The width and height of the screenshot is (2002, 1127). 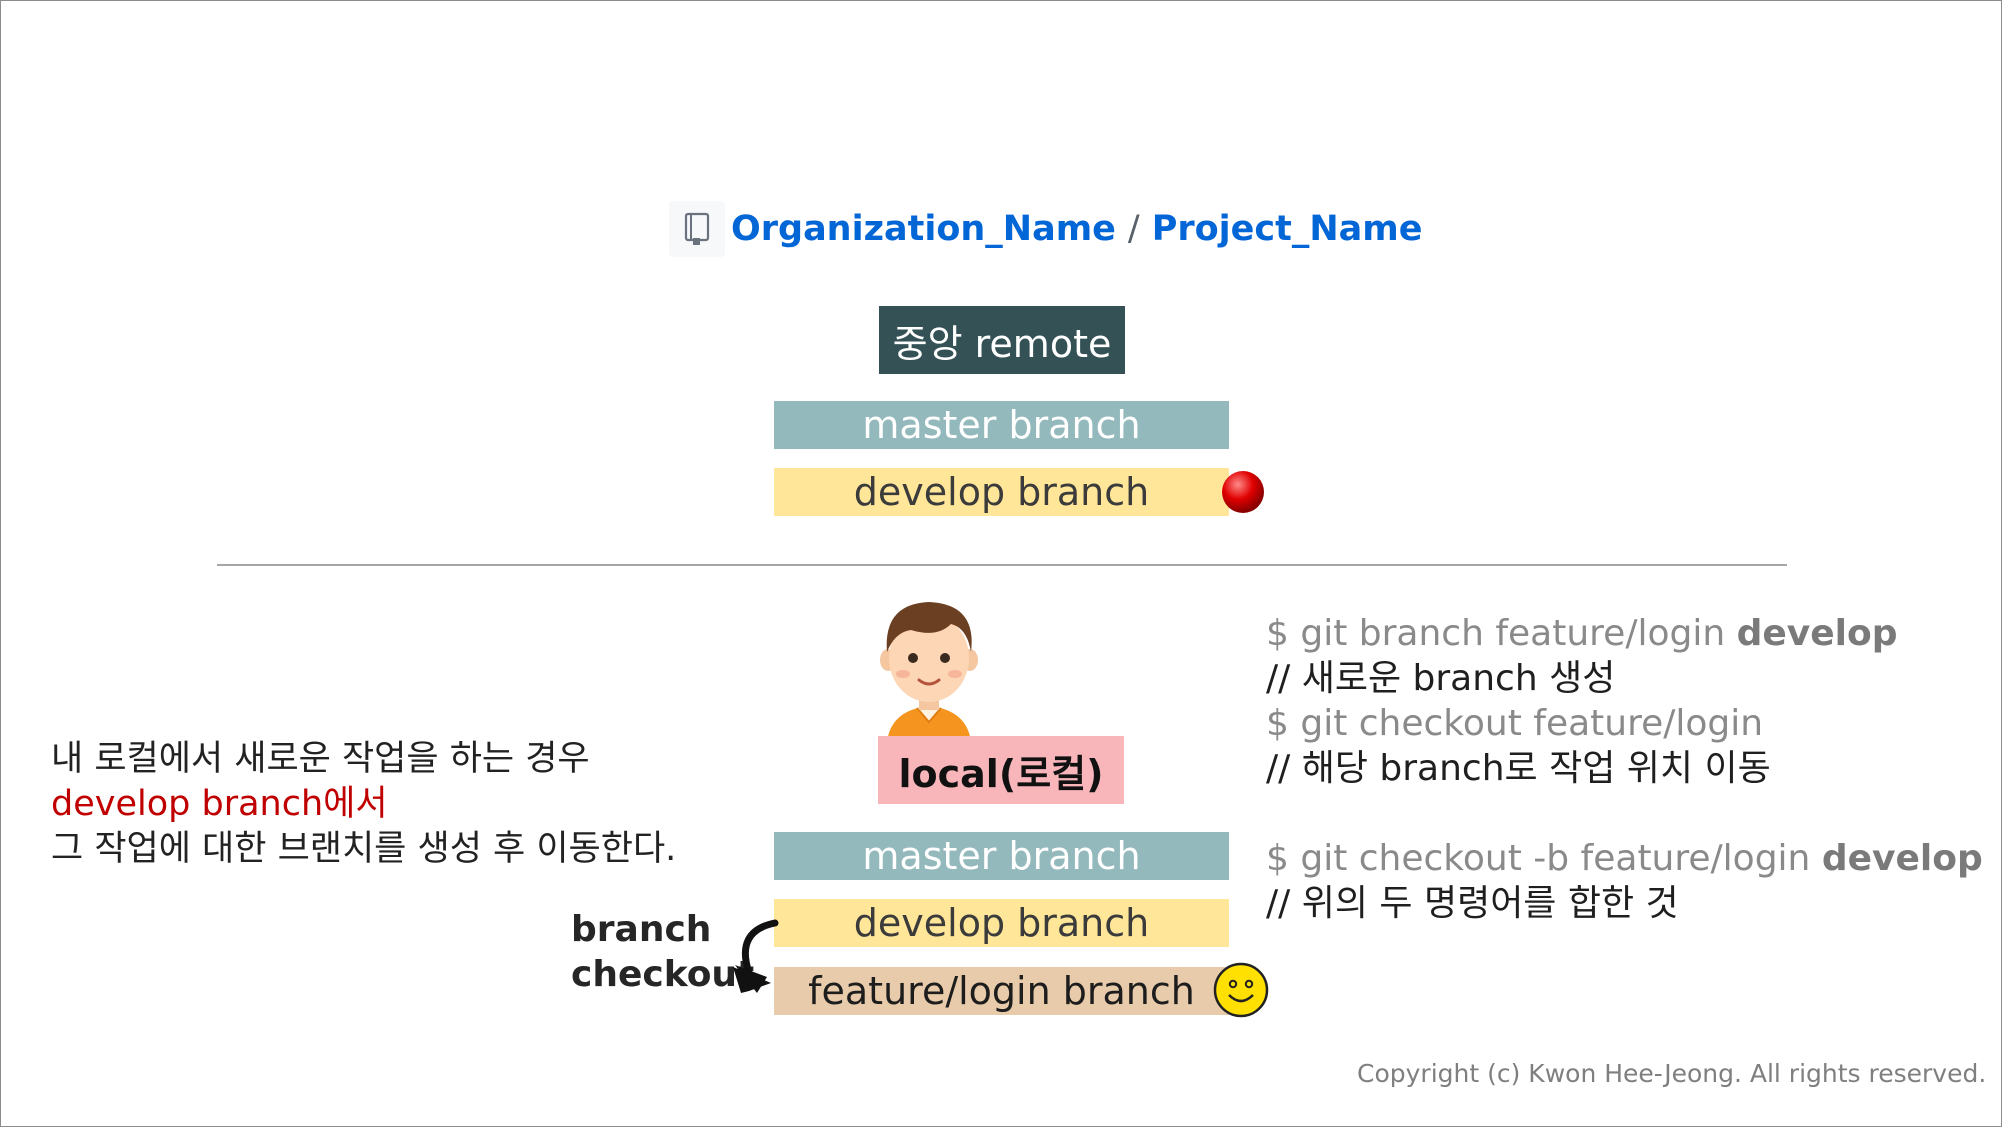 What do you see at coordinates (1518, 768) in the screenshot?
I see `comment-checkout: // 해당 branch로 작업 위치 이동` at bounding box center [1518, 768].